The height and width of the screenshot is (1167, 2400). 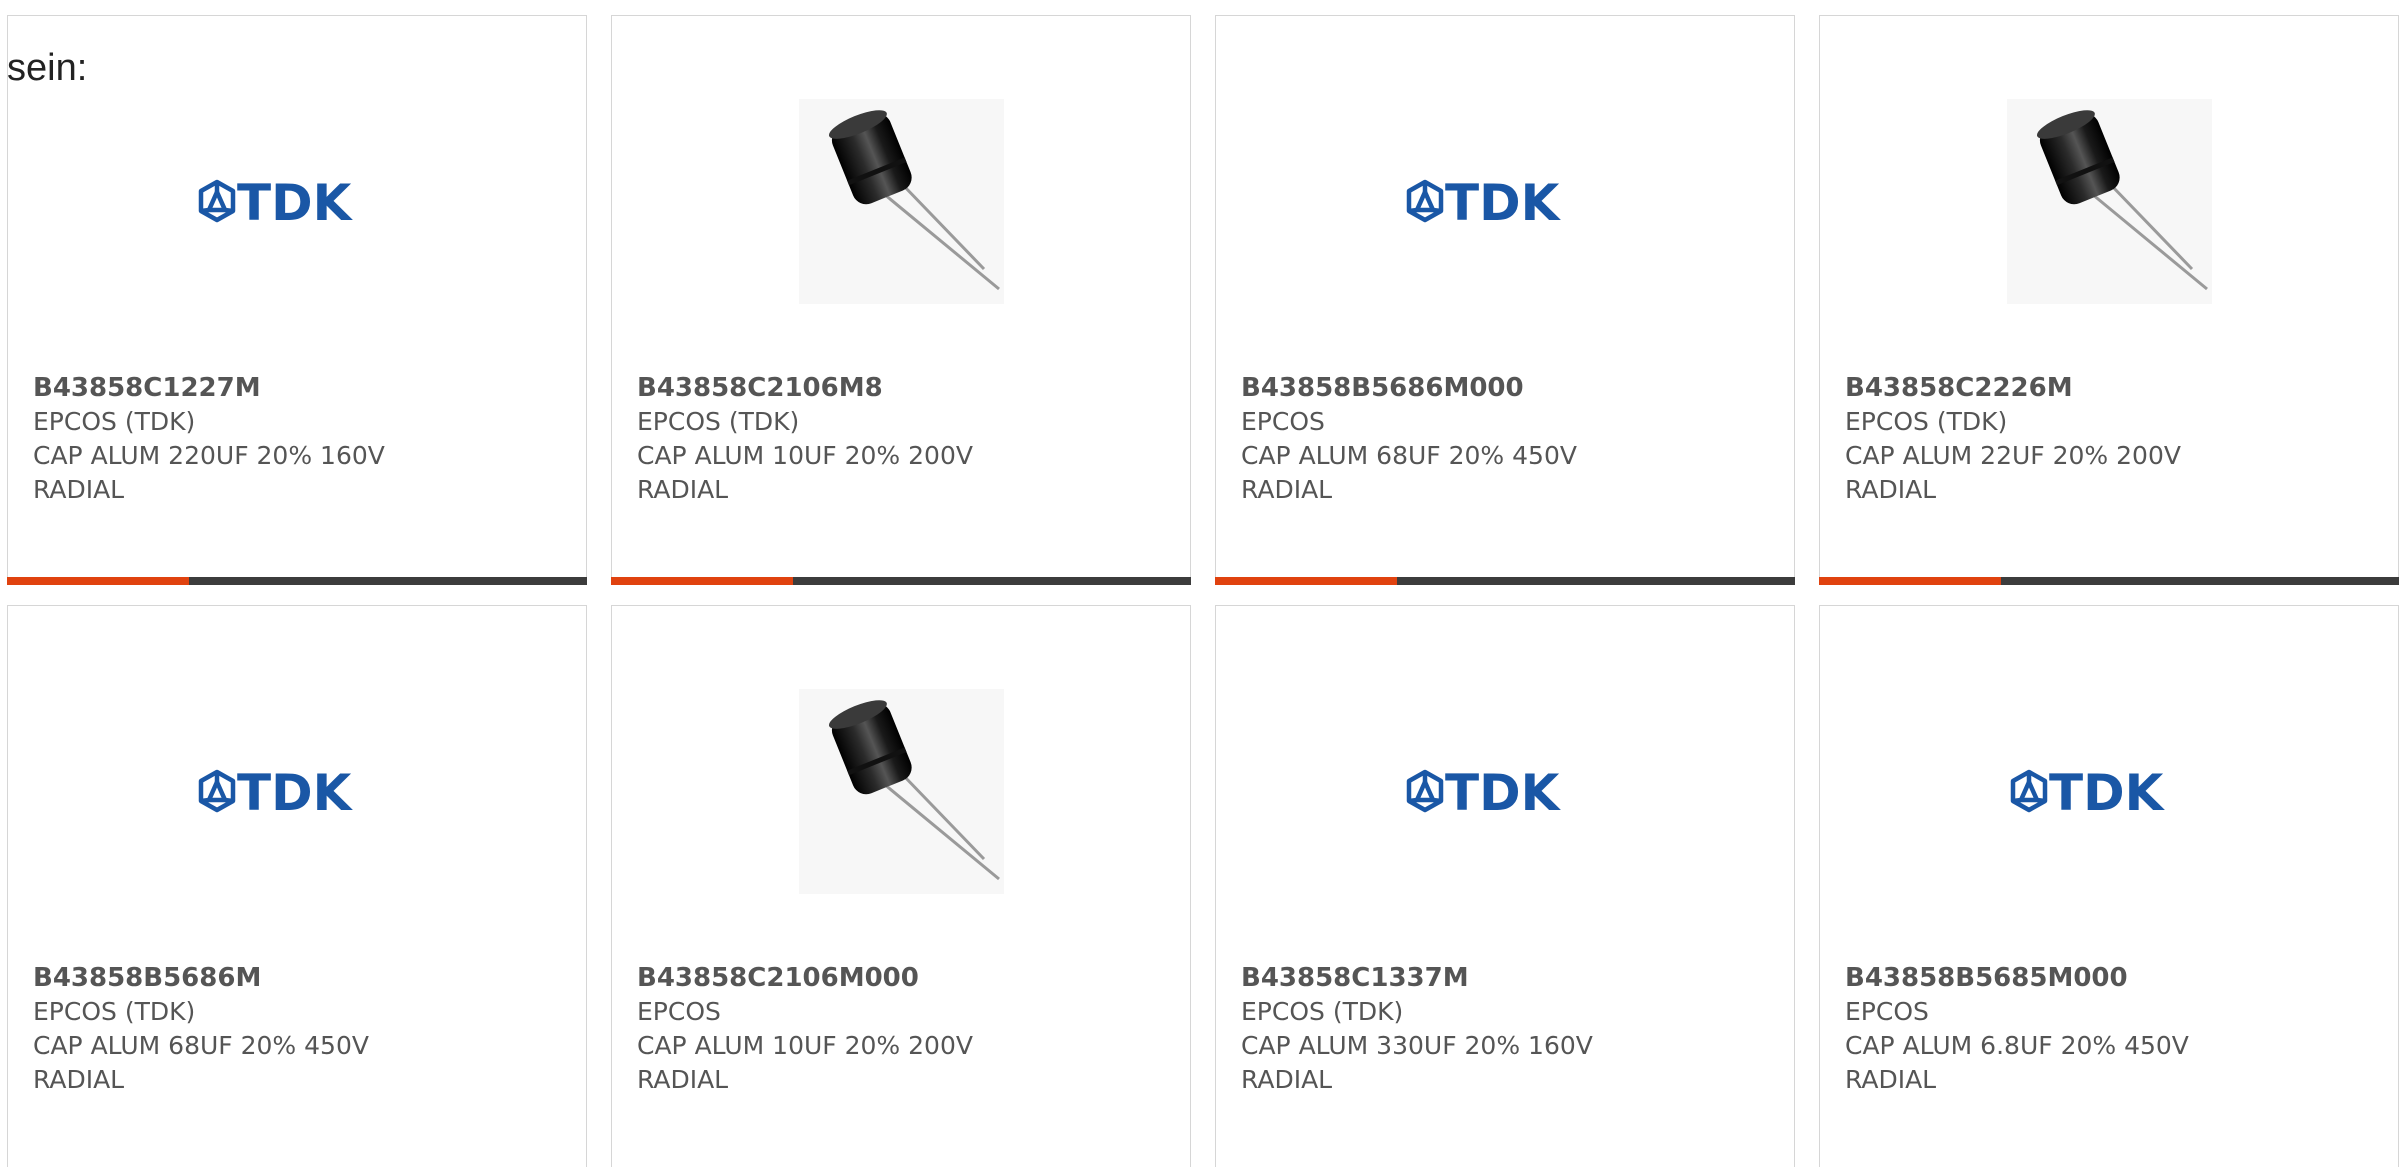 I want to click on part-number: B43858C1337M, so click(x=1507, y=978).